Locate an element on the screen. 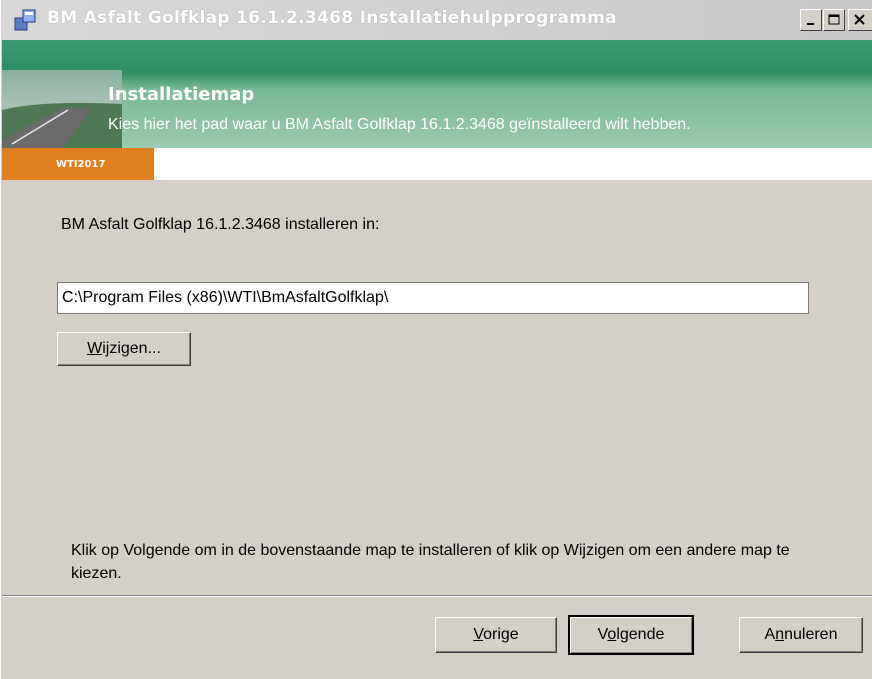  close-button is located at coordinates (860, 20).